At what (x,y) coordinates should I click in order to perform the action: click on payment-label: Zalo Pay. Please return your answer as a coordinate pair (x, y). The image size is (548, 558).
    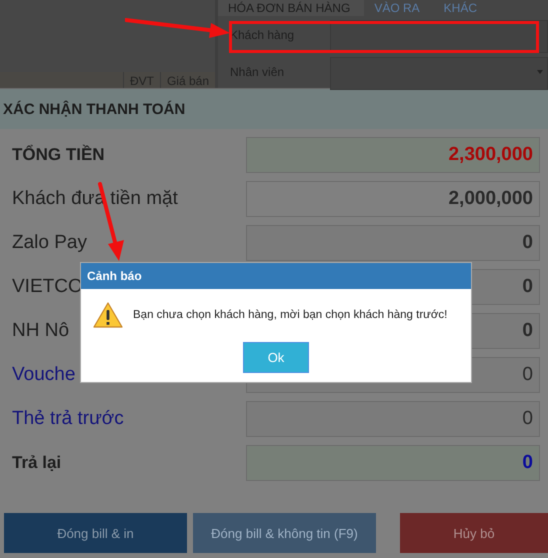
    Looking at the image, I should click on (50, 243).